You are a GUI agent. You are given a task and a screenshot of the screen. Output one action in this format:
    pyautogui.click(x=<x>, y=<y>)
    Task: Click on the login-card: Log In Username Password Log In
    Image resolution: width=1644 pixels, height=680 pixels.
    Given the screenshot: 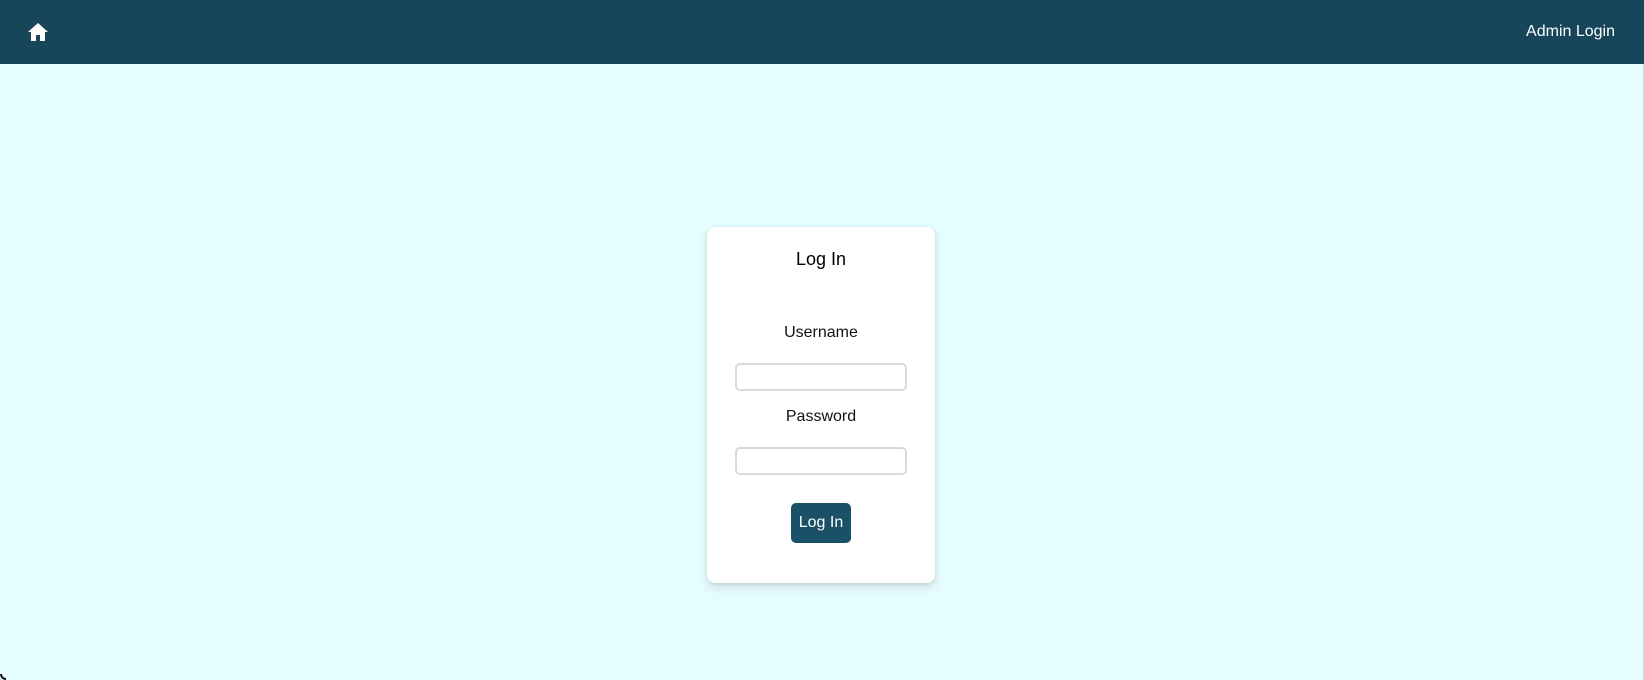 What is the action you would take?
    pyautogui.click(x=821, y=405)
    